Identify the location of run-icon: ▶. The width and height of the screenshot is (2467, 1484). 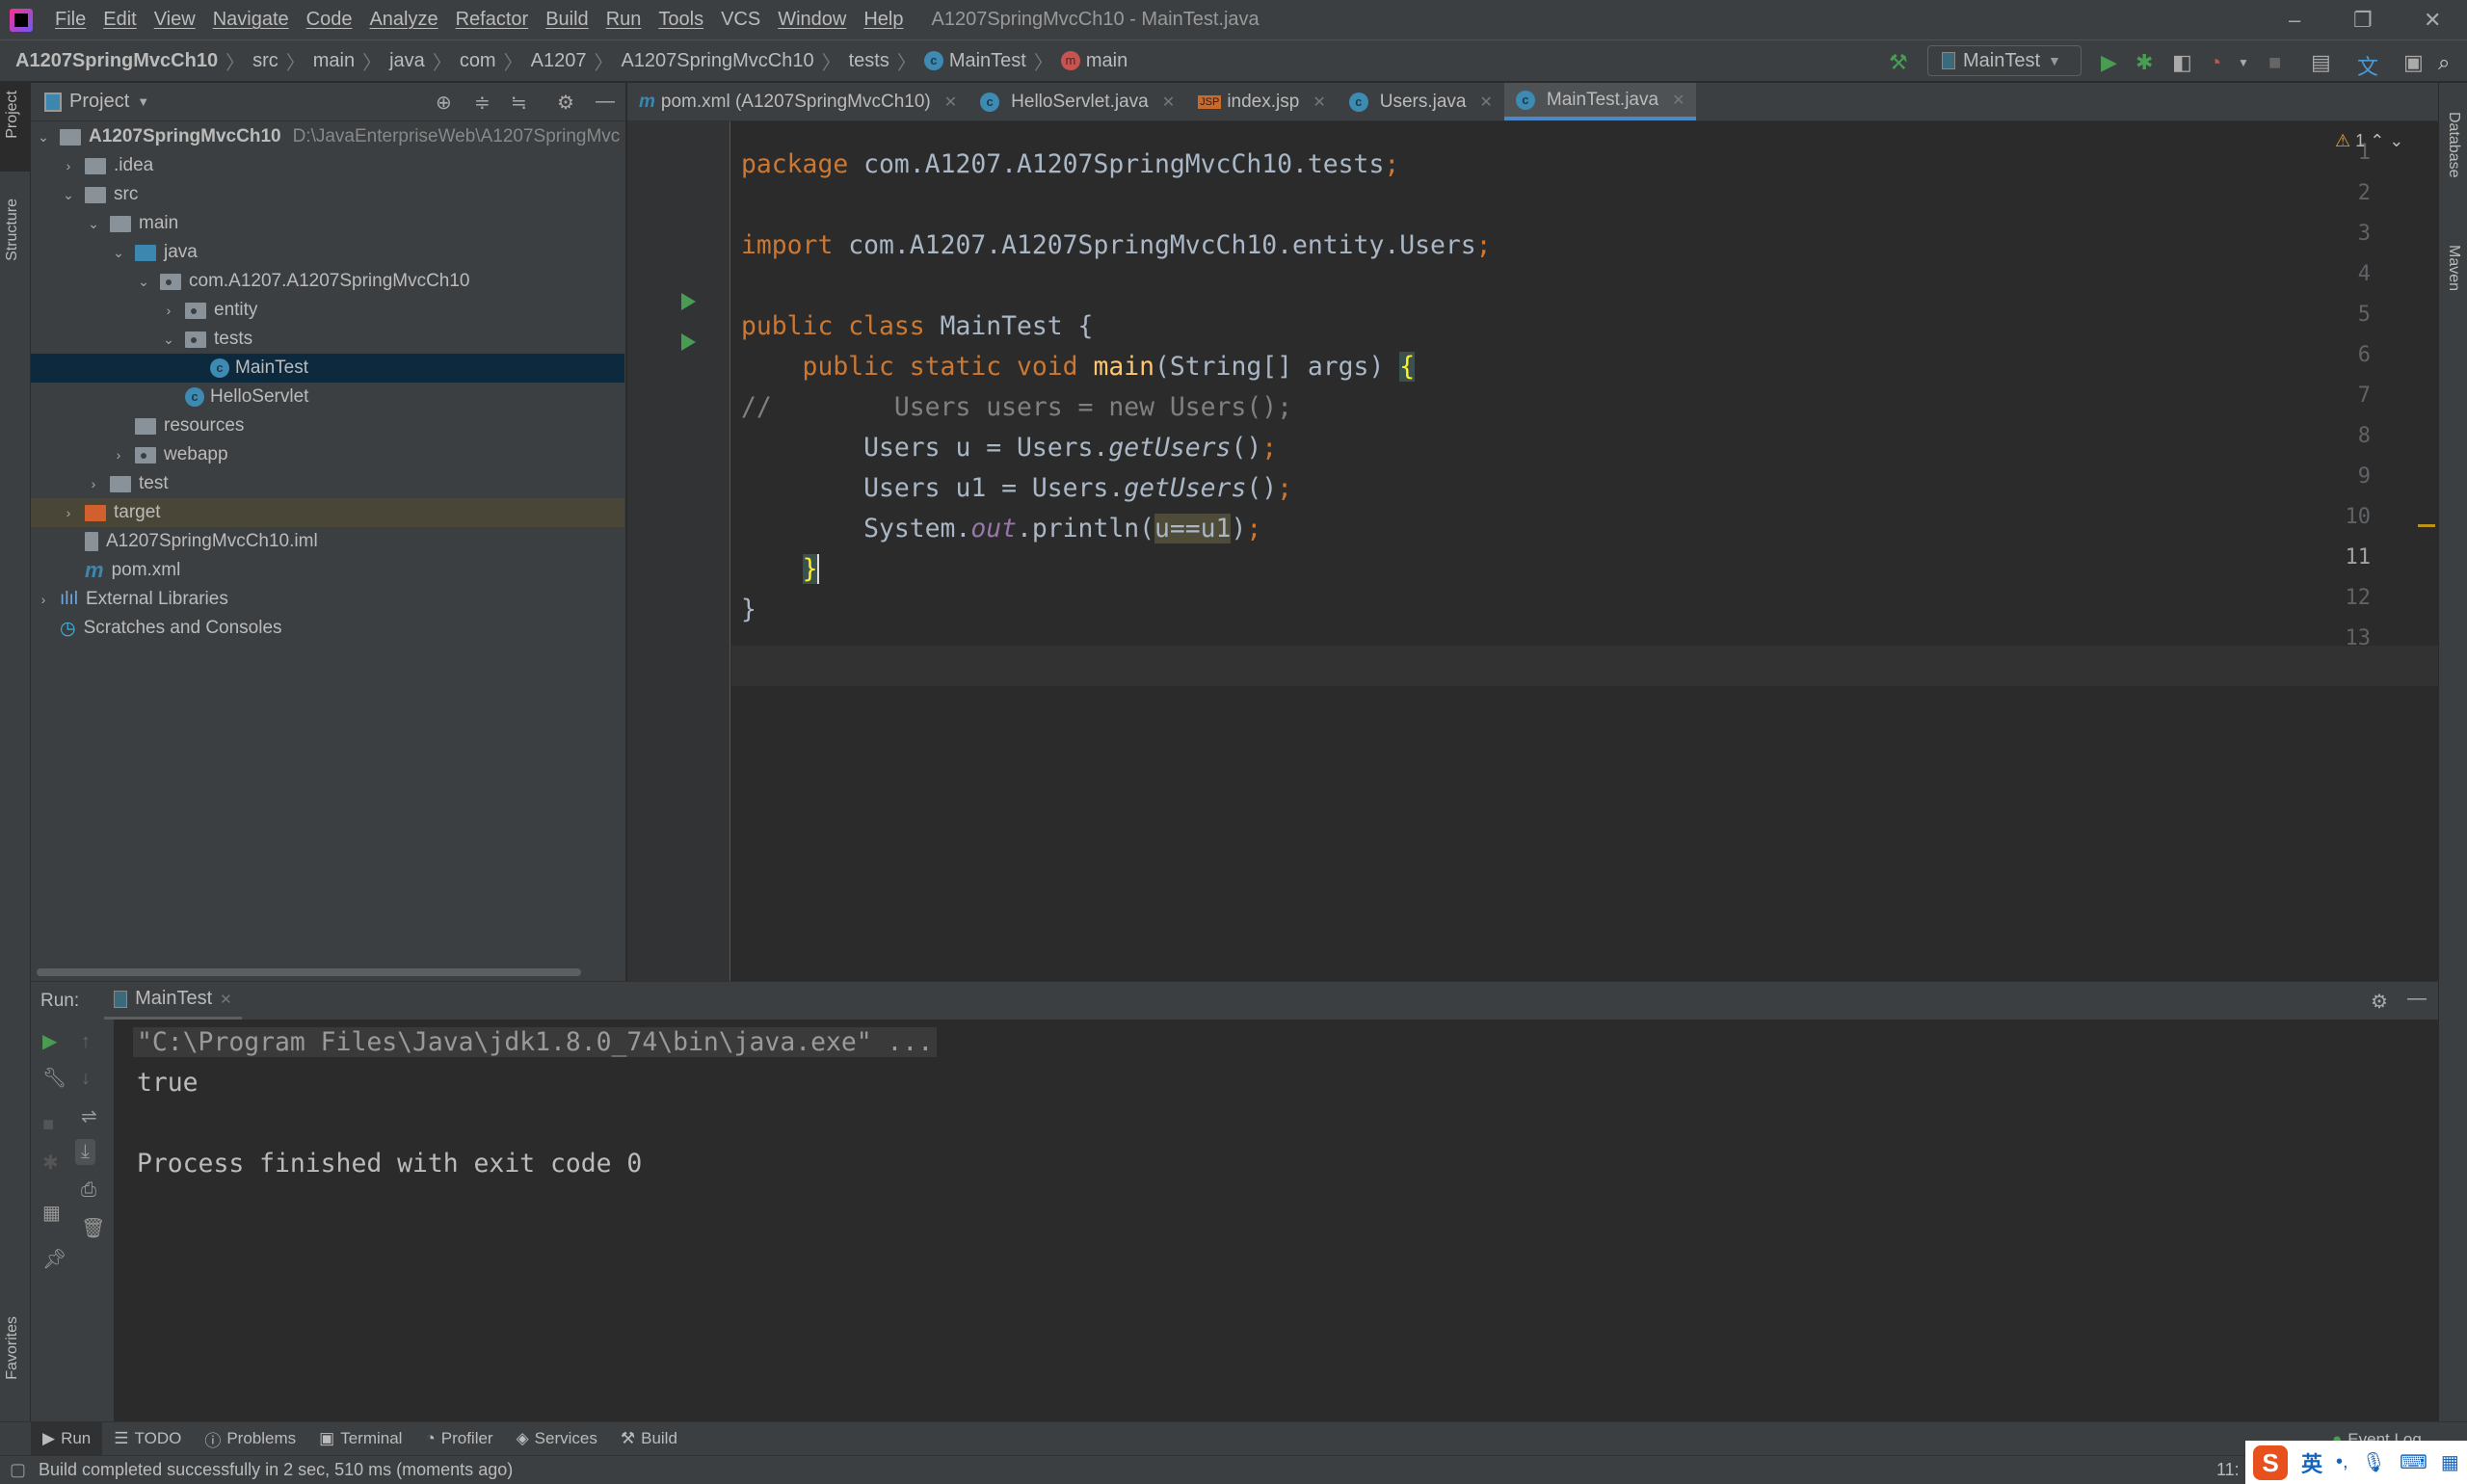
(2109, 62).